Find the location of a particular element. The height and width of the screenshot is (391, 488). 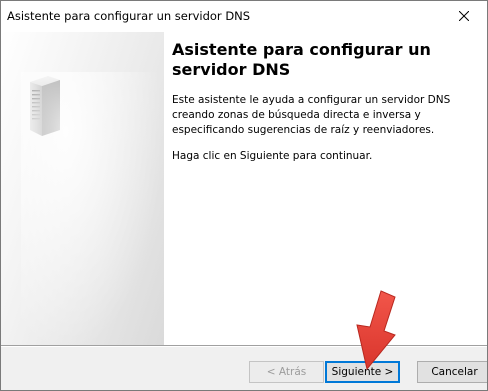

close-icon is located at coordinates (464, 16).